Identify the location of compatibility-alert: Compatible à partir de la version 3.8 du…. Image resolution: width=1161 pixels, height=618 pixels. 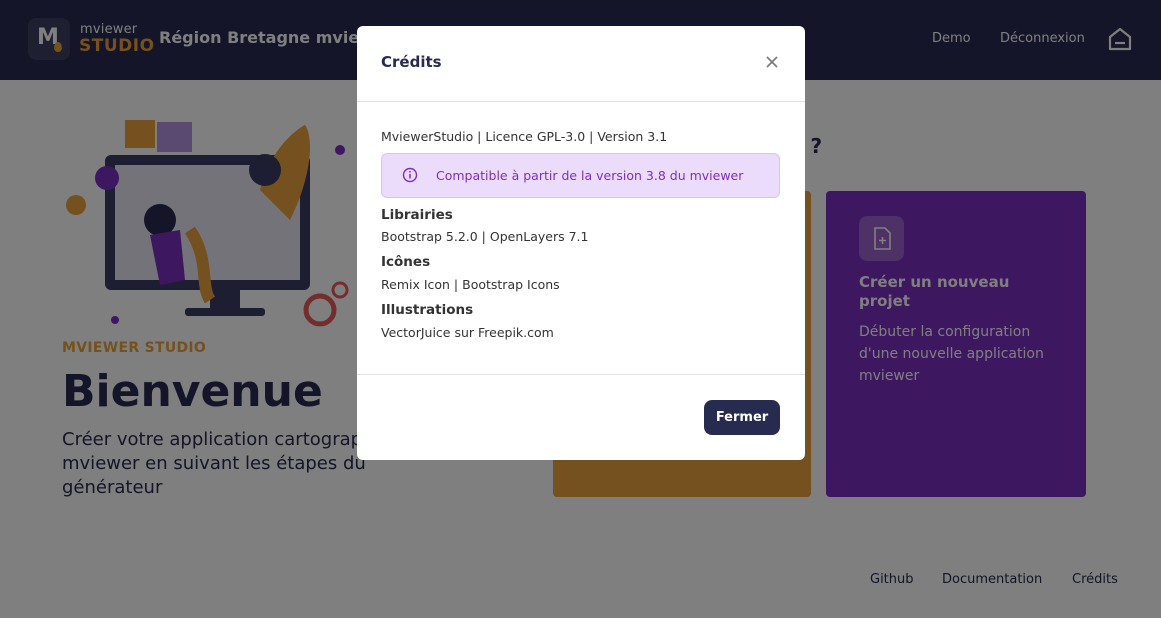
(580, 175).